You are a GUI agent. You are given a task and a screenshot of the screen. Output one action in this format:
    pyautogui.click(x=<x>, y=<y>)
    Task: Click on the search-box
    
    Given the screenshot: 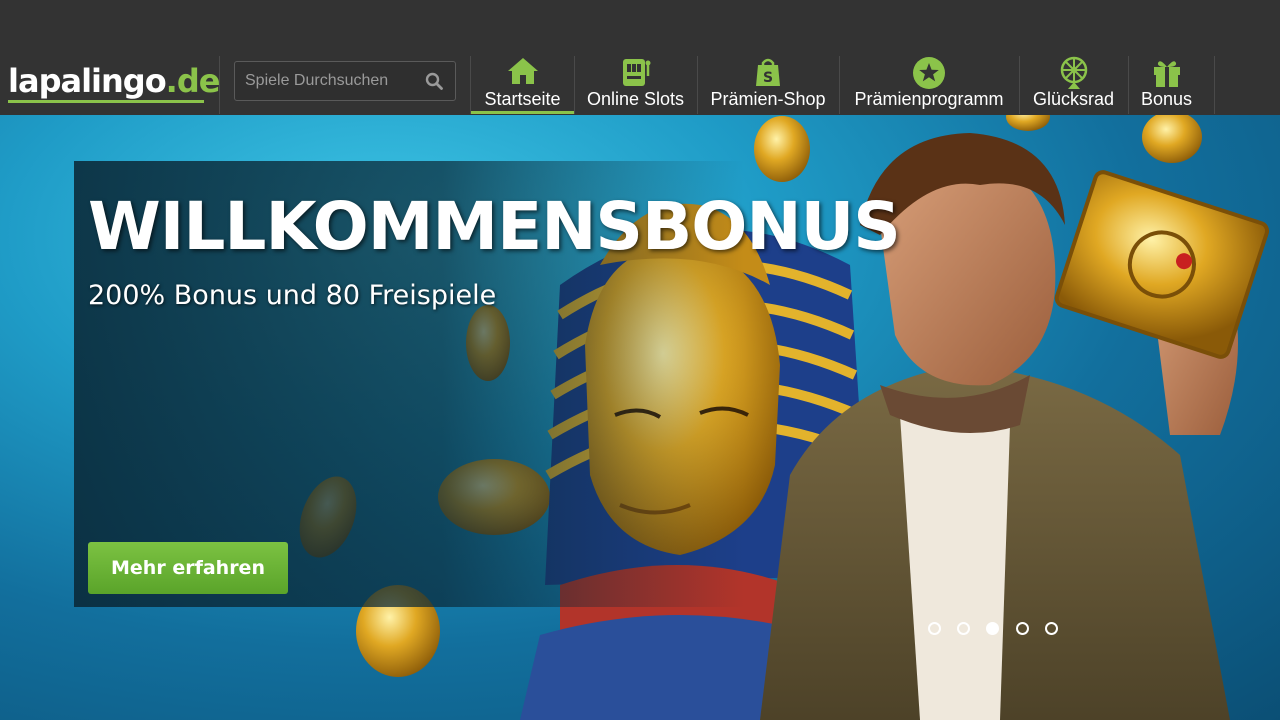 What is the action you would take?
    pyautogui.click(x=345, y=81)
    